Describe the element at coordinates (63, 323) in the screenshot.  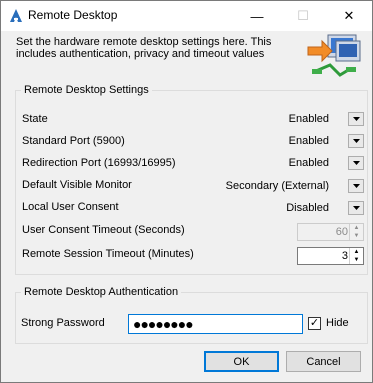
I see `strong-password-label: Strong Password` at that location.